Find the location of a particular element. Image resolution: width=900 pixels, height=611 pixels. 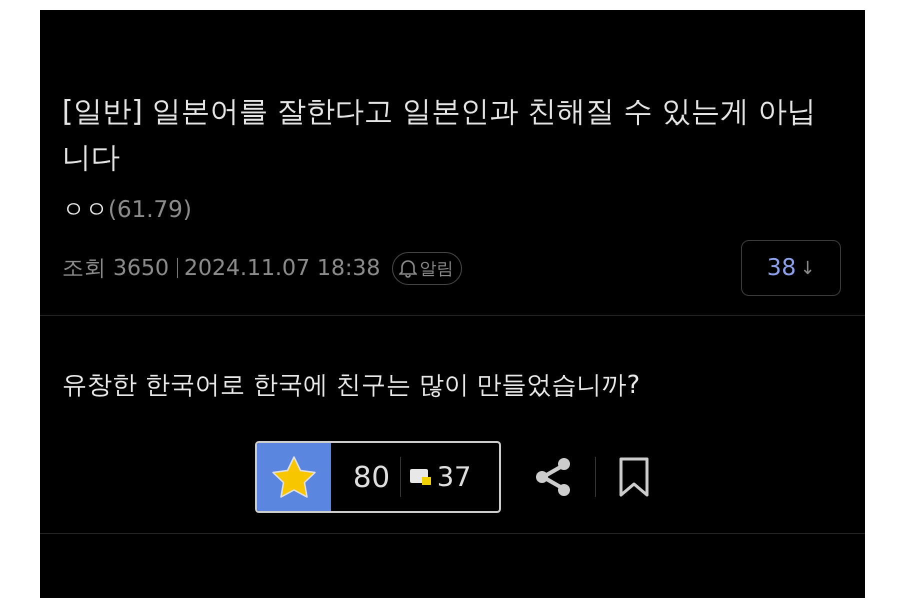

recommend-button is located at coordinates (294, 477).